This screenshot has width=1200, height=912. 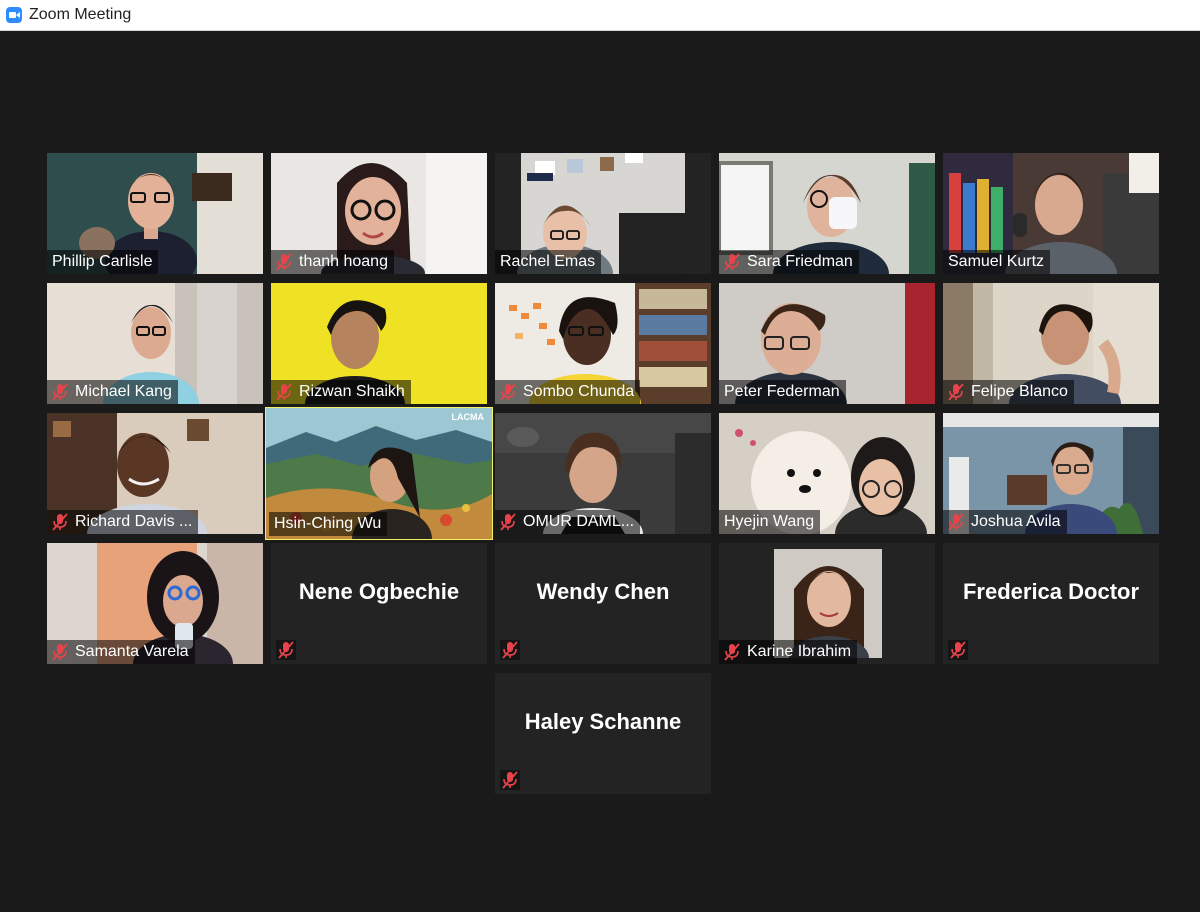 What do you see at coordinates (155, 603) in the screenshot?
I see `video-tile: Samanta Varela` at bounding box center [155, 603].